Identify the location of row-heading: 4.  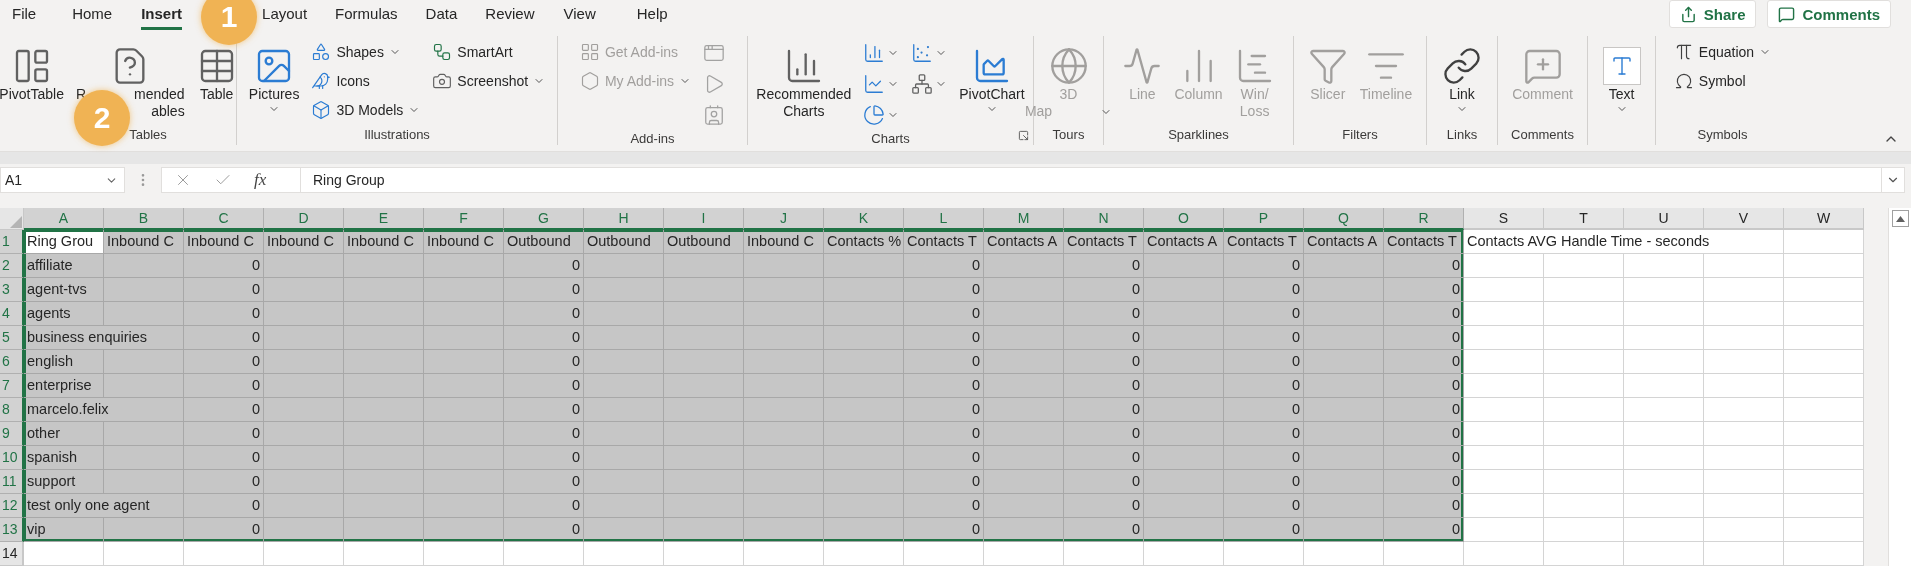
(12, 314).